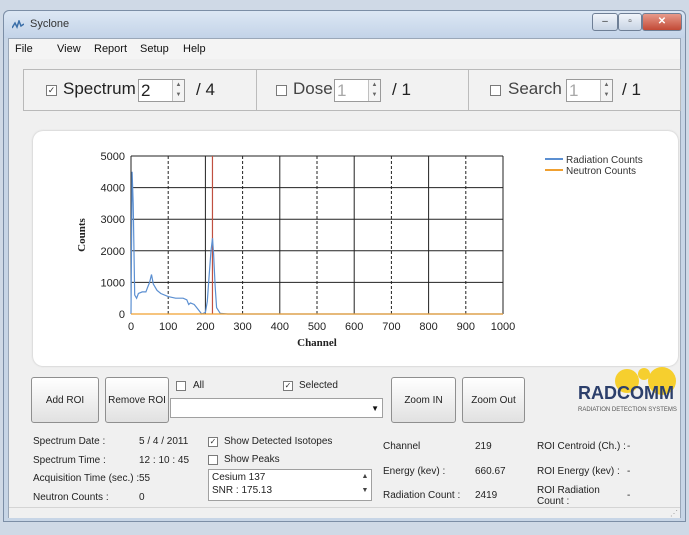 This screenshot has height=535, width=689. Describe the element at coordinates (181, 386) in the screenshot. I see `all-checkbox` at that location.